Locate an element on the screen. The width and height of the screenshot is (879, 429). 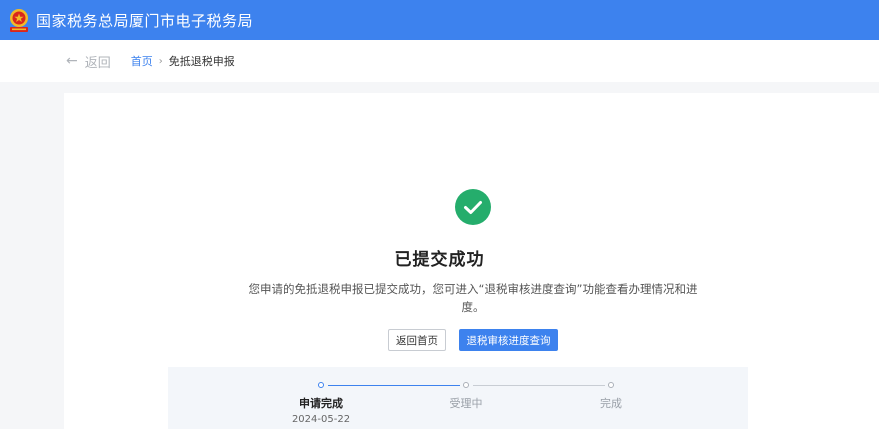
step-2-dot-icon is located at coordinates (466, 385).